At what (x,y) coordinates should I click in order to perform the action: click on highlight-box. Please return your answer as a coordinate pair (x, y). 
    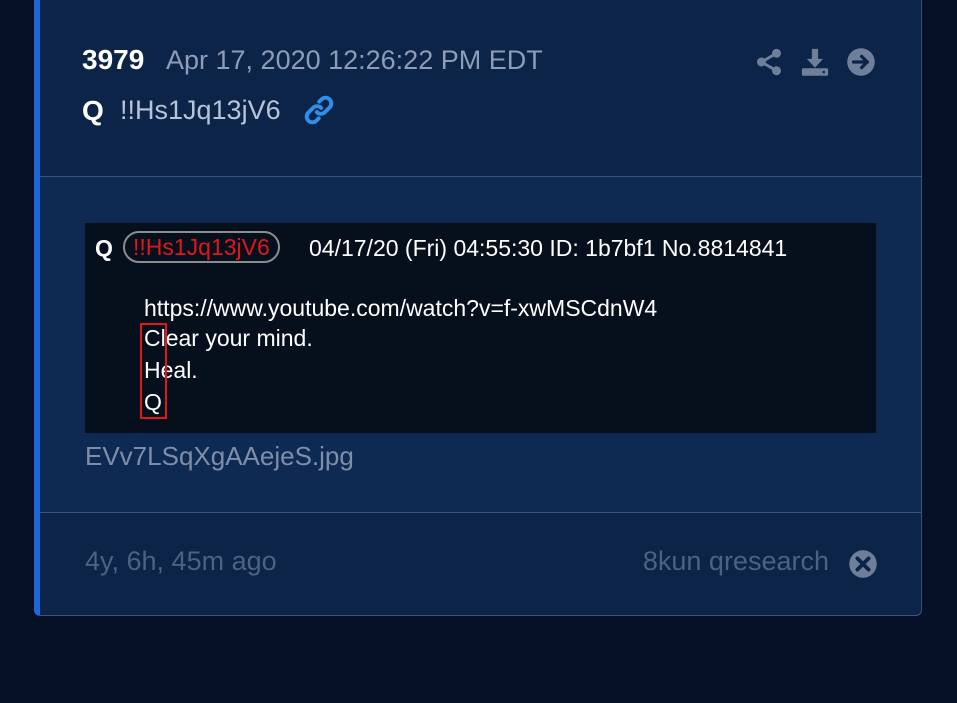
    Looking at the image, I should click on (153, 371).